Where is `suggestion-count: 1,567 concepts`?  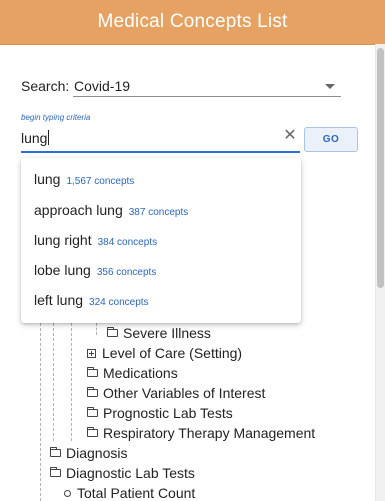
suggestion-count: 1,567 concepts is located at coordinates (100, 181).